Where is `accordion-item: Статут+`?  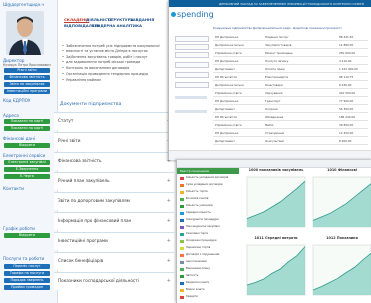
accordion-item: Статут+ is located at coordinates (114, 121).